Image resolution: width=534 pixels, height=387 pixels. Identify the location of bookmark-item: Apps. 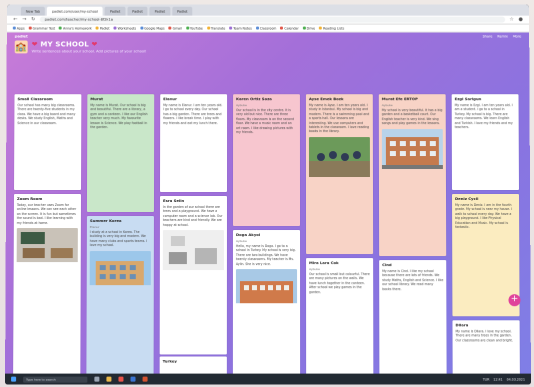
(18, 28).